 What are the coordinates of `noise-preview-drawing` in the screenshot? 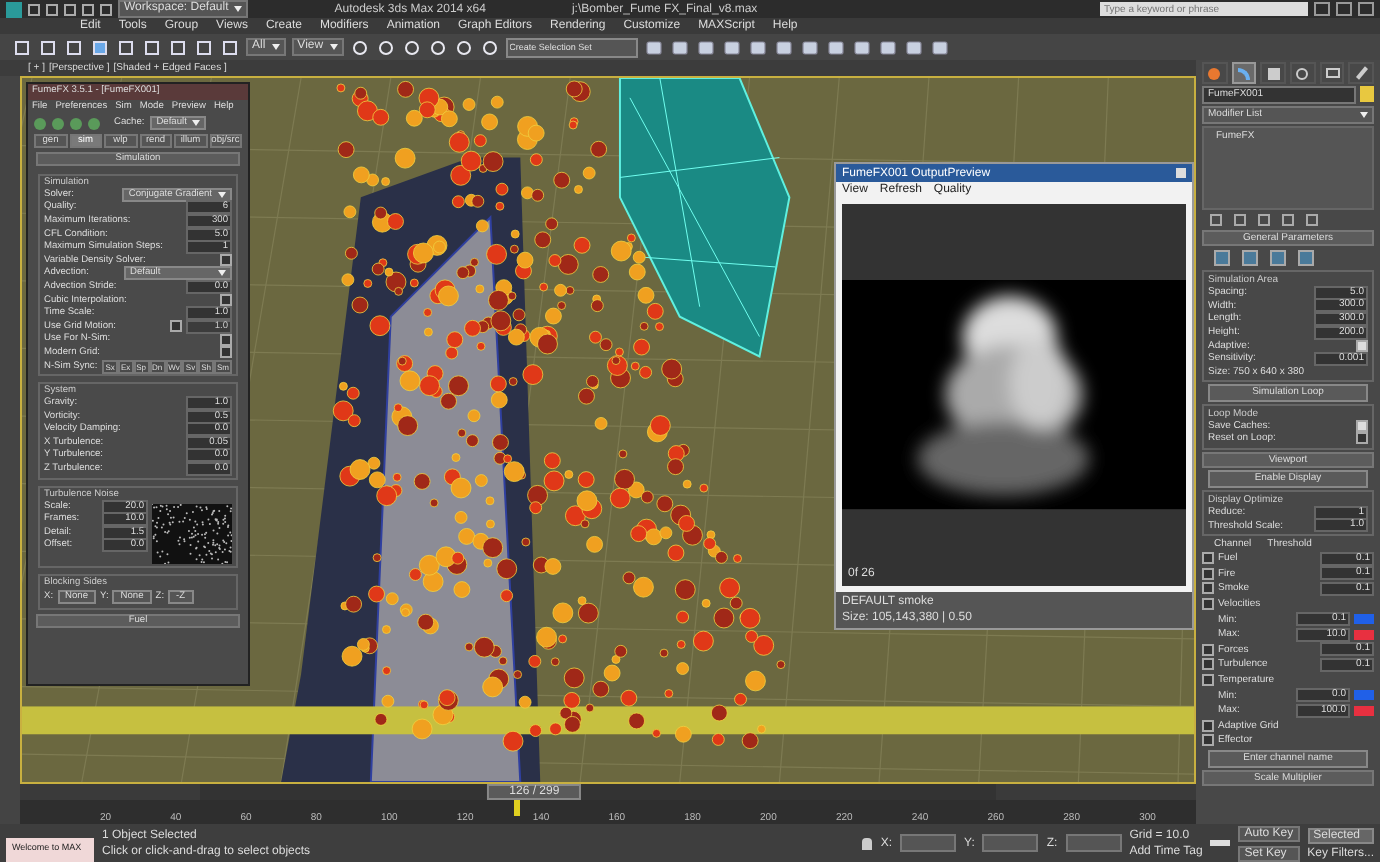 It's located at (192, 533).